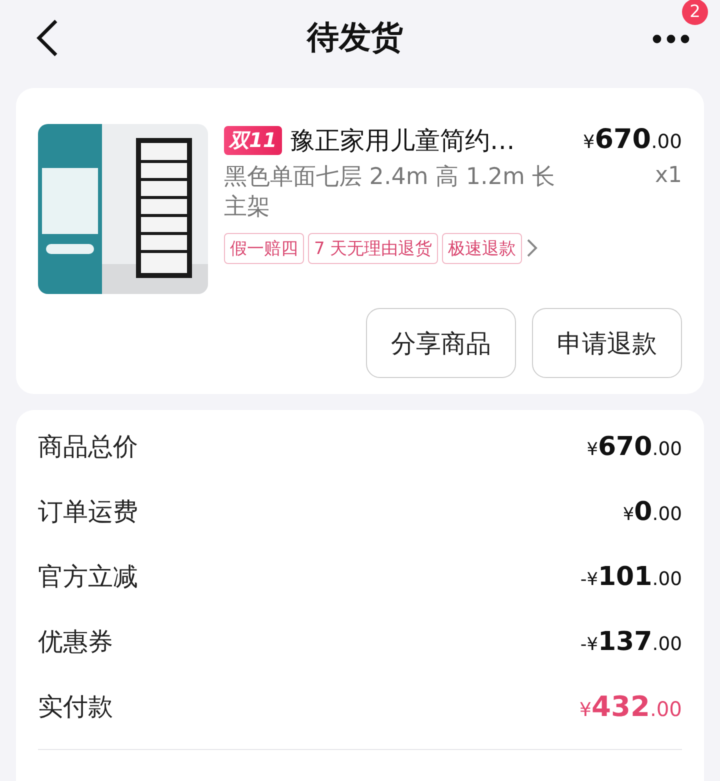  Describe the element at coordinates (482, 248) in the screenshot. I see `service-tag: 极速退款` at that location.